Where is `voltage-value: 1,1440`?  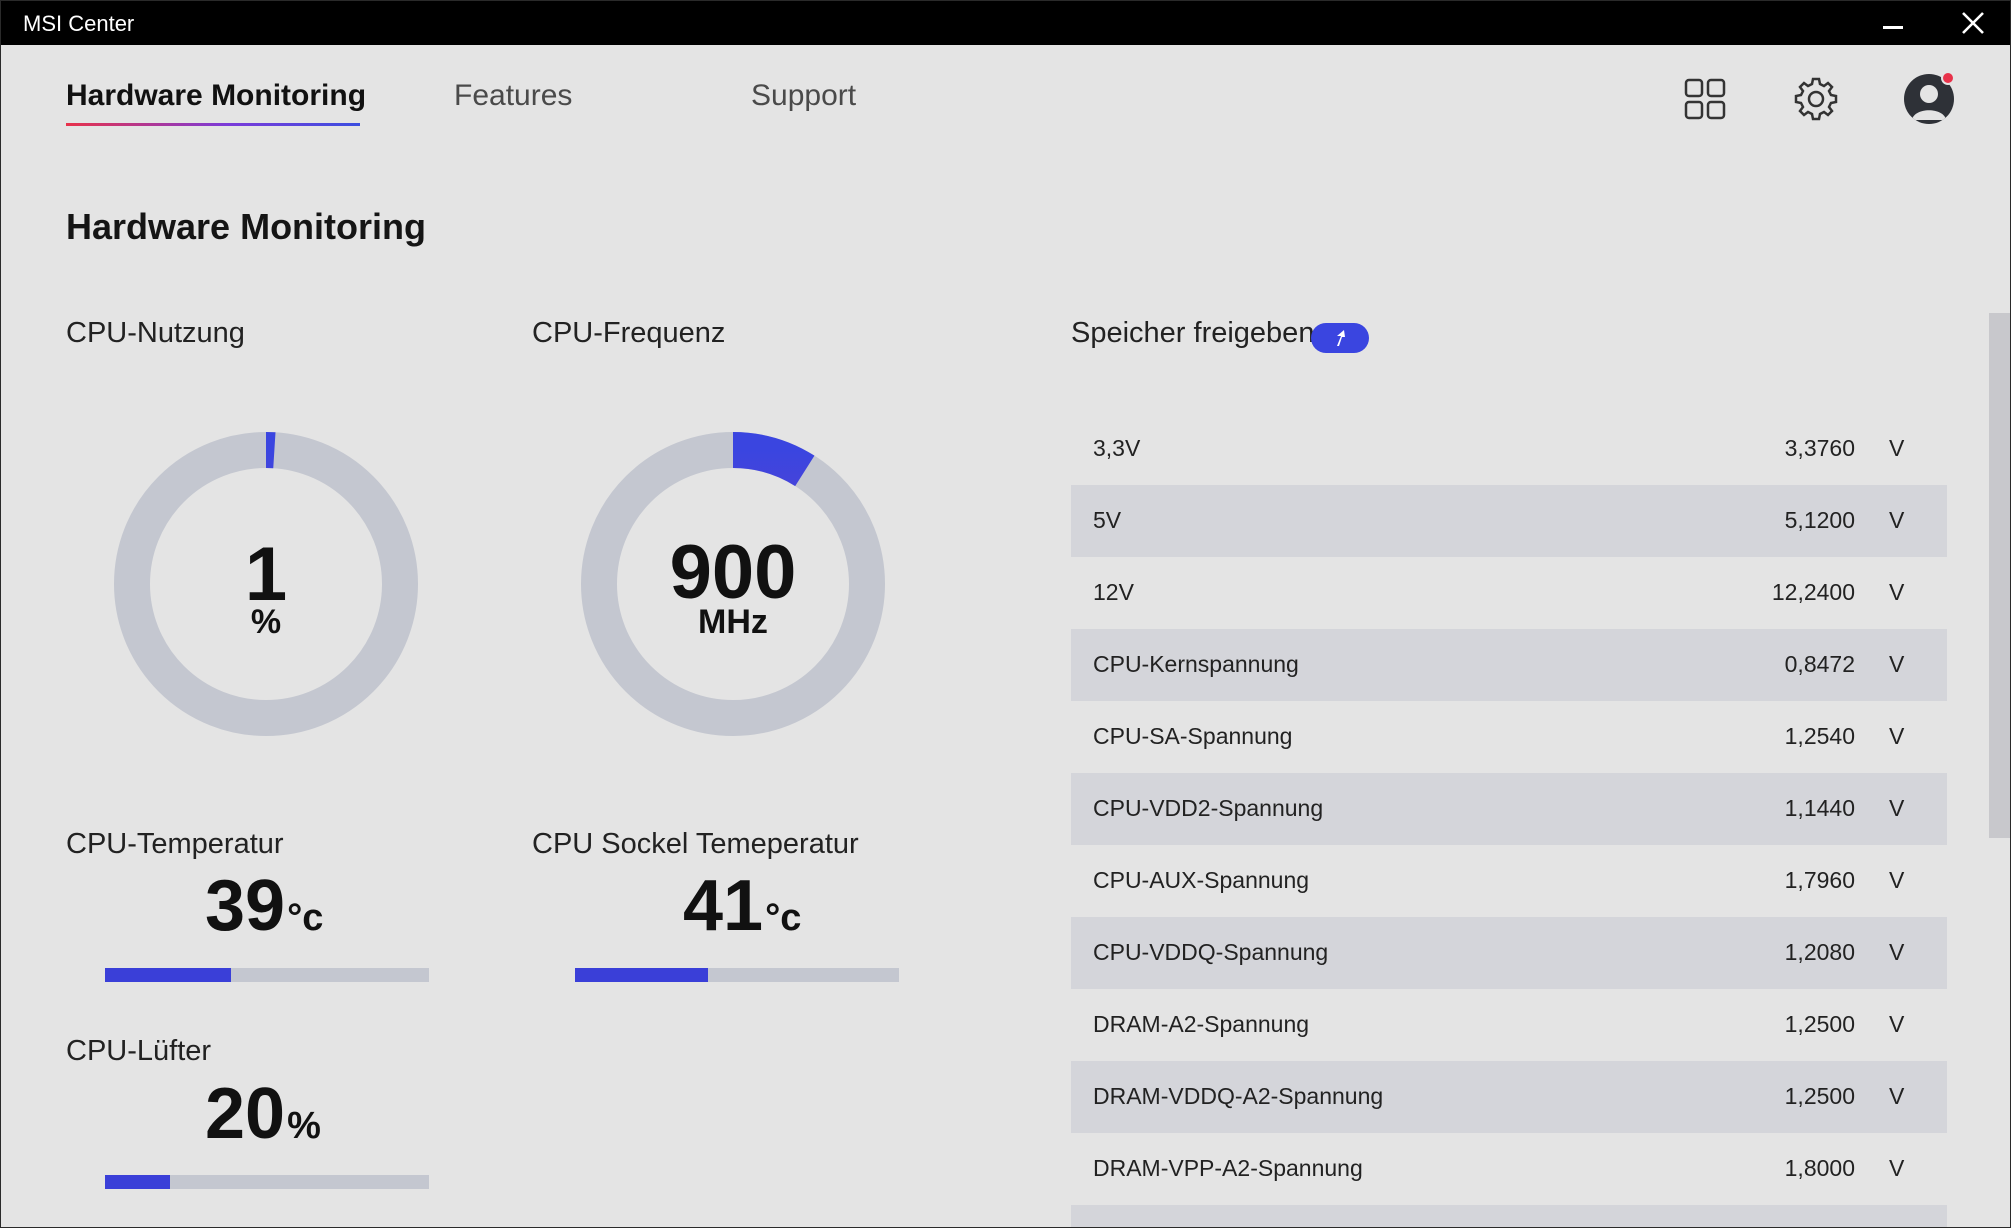
voltage-value: 1,1440 is located at coordinates (1819, 808).